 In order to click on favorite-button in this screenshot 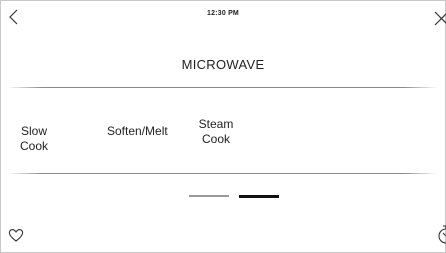, I will do `click(16, 235)`.